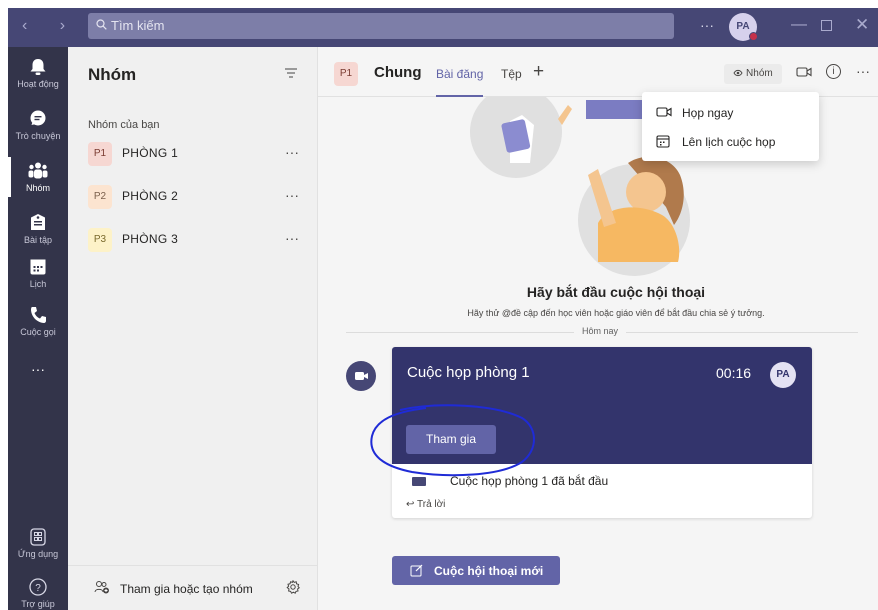  I want to click on team-badge: P1, so click(100, 154).